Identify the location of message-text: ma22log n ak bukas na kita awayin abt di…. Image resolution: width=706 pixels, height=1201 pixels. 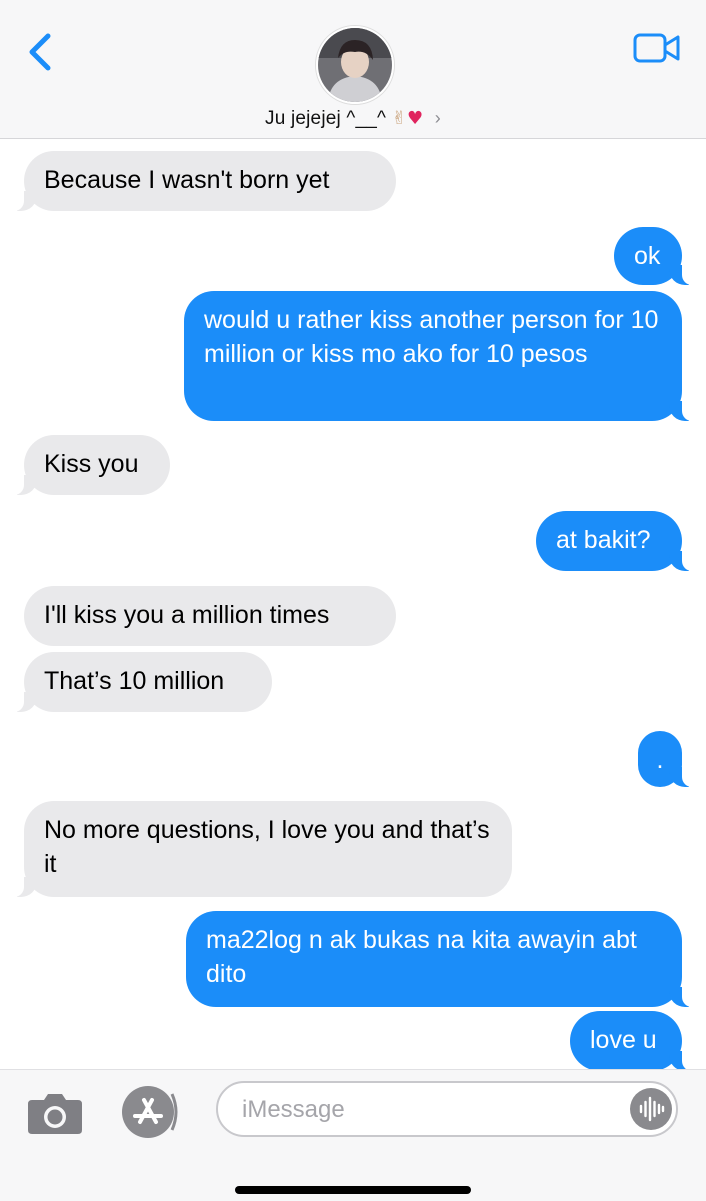
(421, 957).